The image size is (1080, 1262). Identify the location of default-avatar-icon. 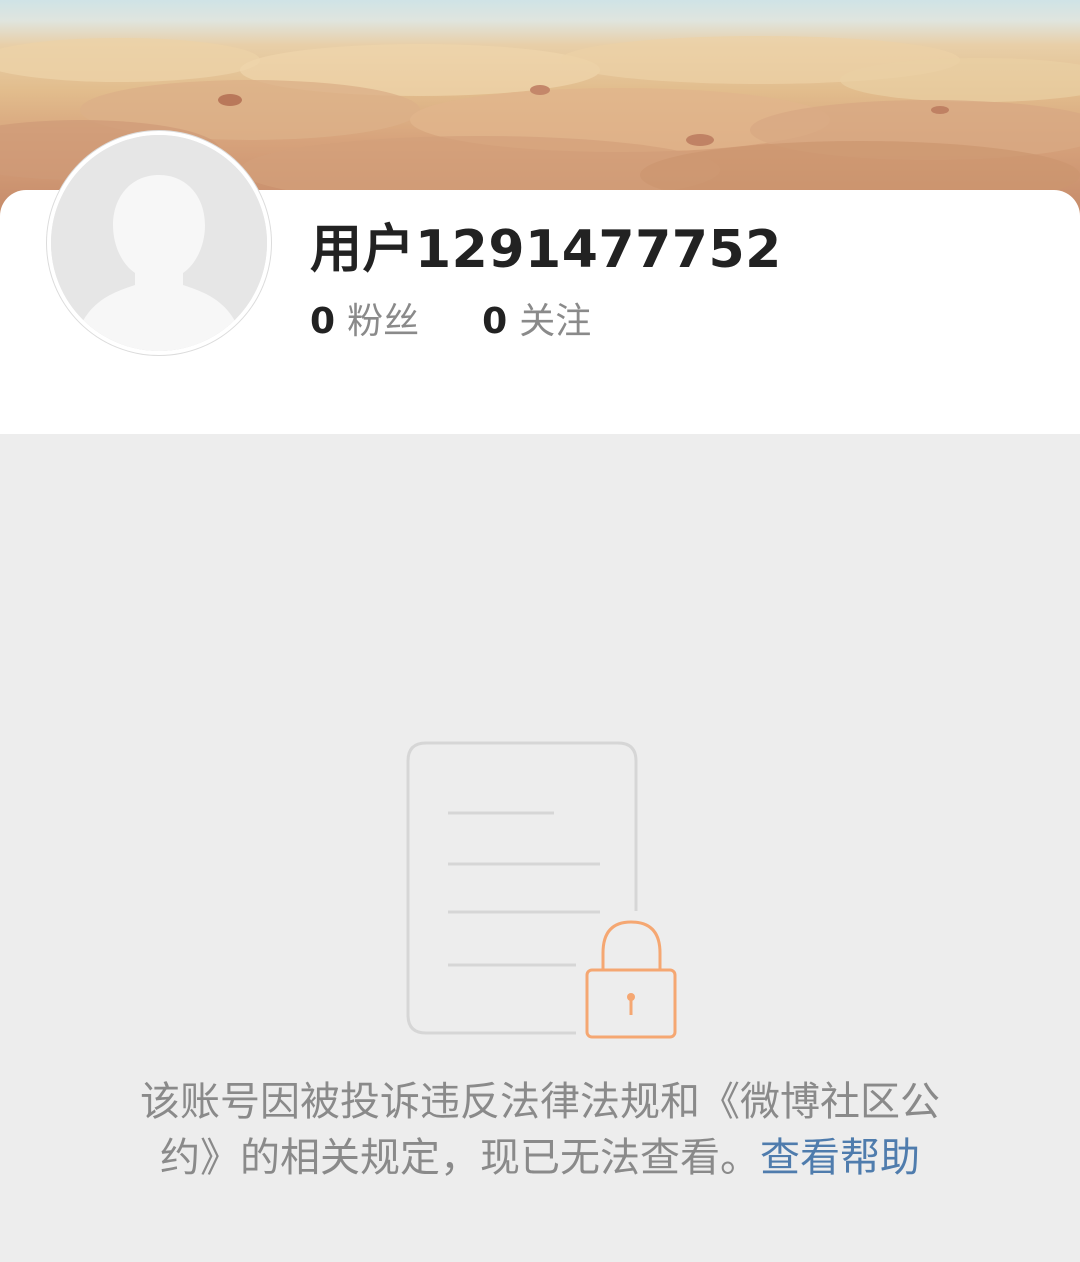
(159, 243).